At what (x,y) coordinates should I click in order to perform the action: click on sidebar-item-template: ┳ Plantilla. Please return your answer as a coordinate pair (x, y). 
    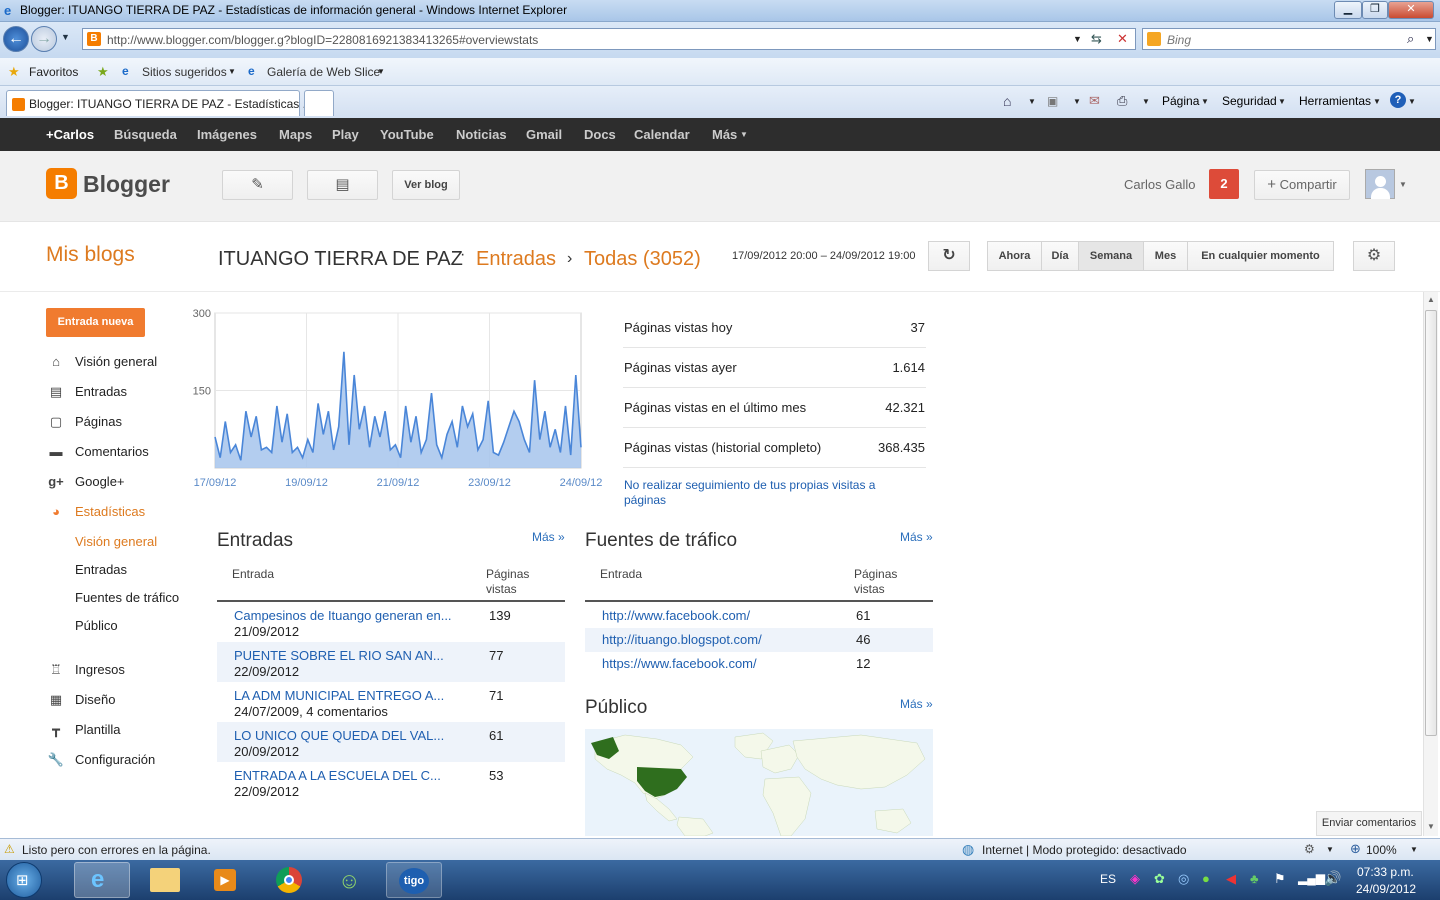
    Looking at the image, I should click on (83, 730).